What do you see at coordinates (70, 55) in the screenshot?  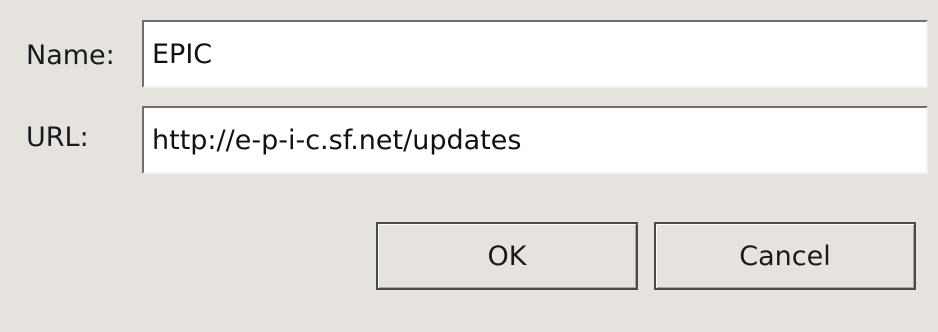 I see `name-label: Name:` at bounding box center [70, 55].